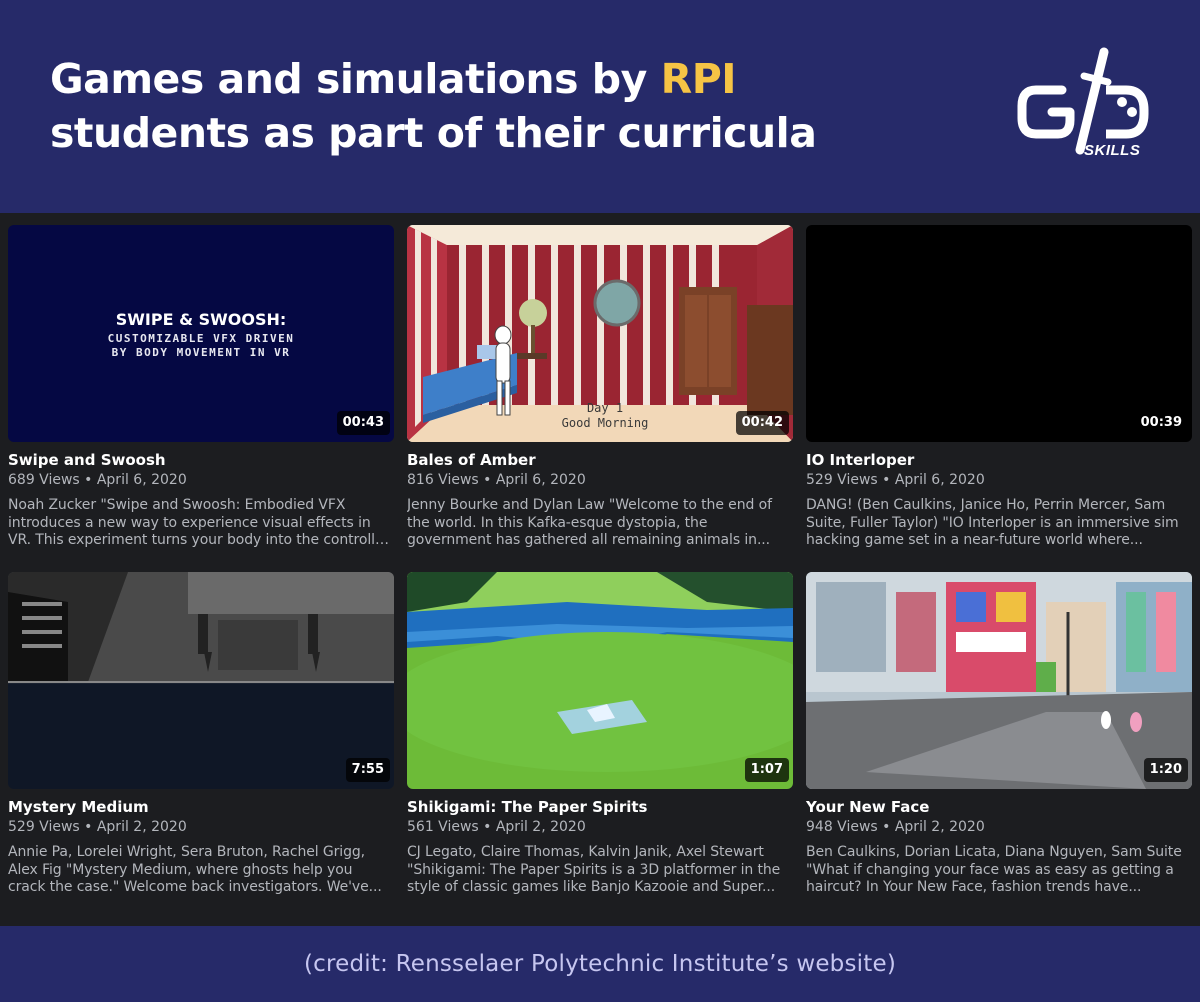 The height and width of the screenshot is (1002, 1200). I want to click on video-title: Shikigami: The Paper Spirits, so click(600, 807).